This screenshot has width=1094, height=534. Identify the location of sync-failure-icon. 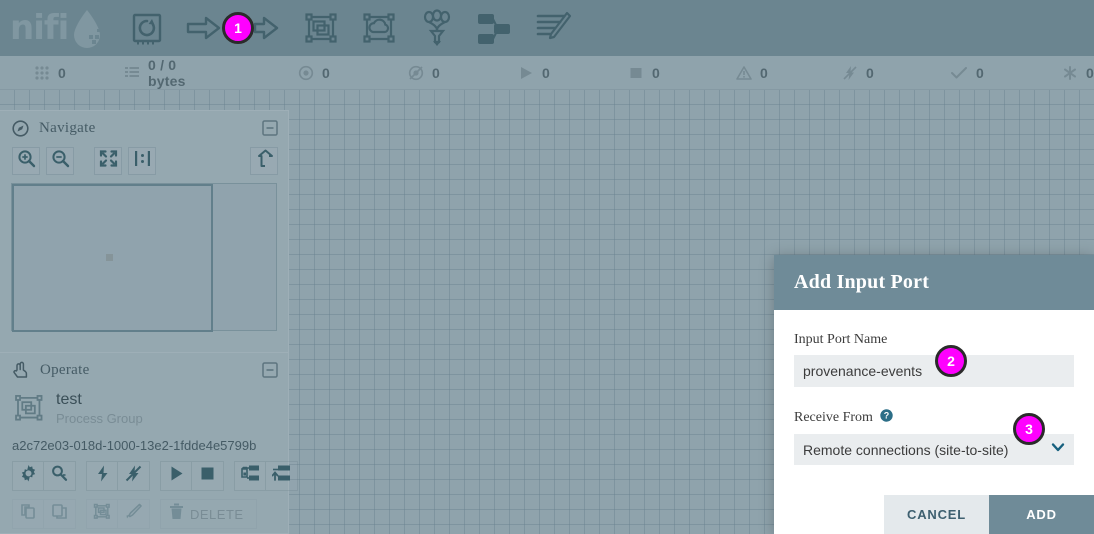
(1070, 73).